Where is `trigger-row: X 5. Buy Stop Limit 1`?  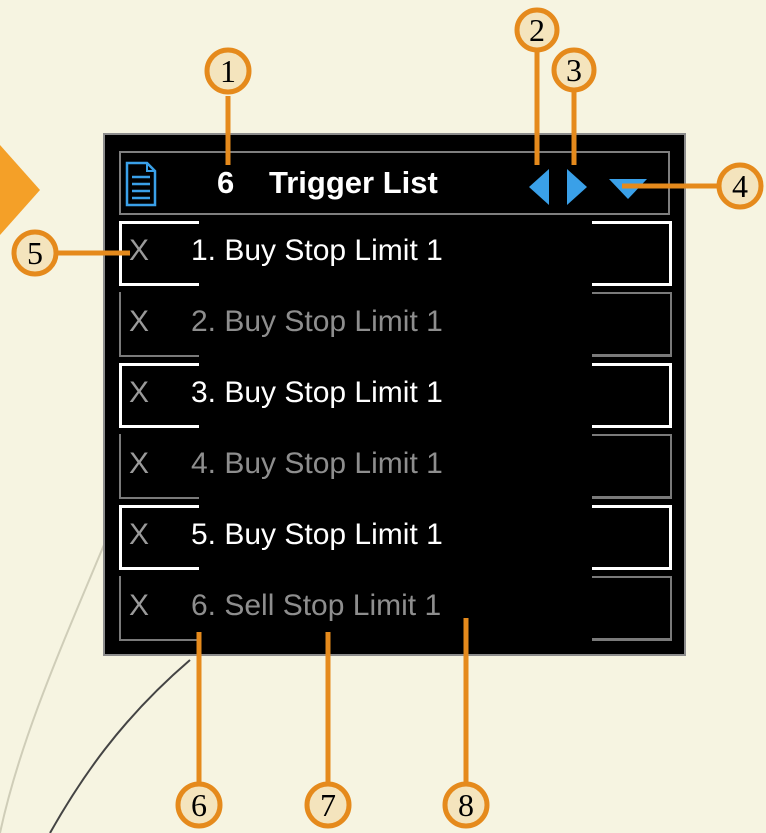
trigger-row: X 5. Buy Stop Limit 1 is located at coordinates (395, 537).